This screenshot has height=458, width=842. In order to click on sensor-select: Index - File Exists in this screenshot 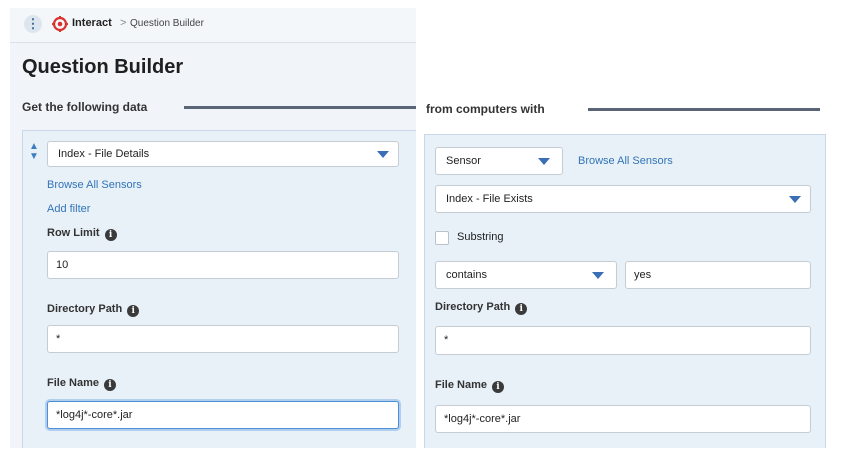, I will do `click(623, 199)`.